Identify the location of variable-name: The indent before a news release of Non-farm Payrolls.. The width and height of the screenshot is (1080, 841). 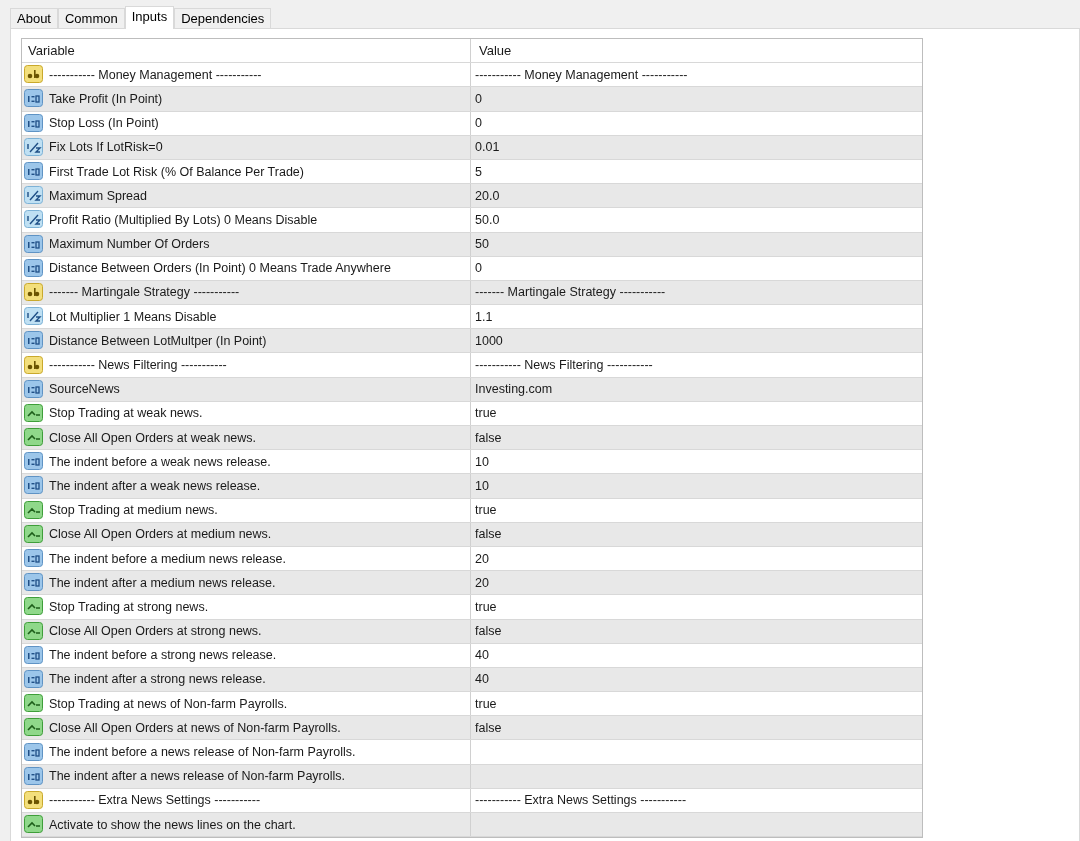
(202, 752).